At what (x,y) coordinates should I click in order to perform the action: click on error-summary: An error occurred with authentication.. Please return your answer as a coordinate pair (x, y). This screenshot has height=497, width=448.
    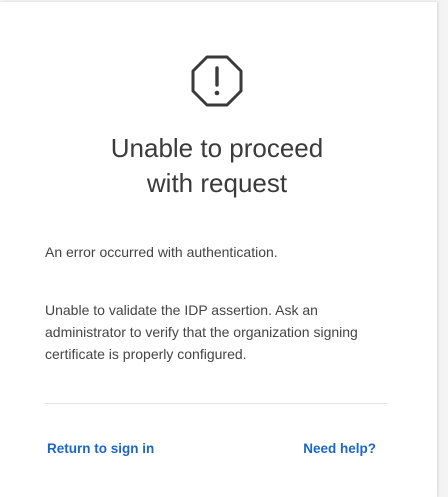
    Looking at the image, I should click on (161, 252).